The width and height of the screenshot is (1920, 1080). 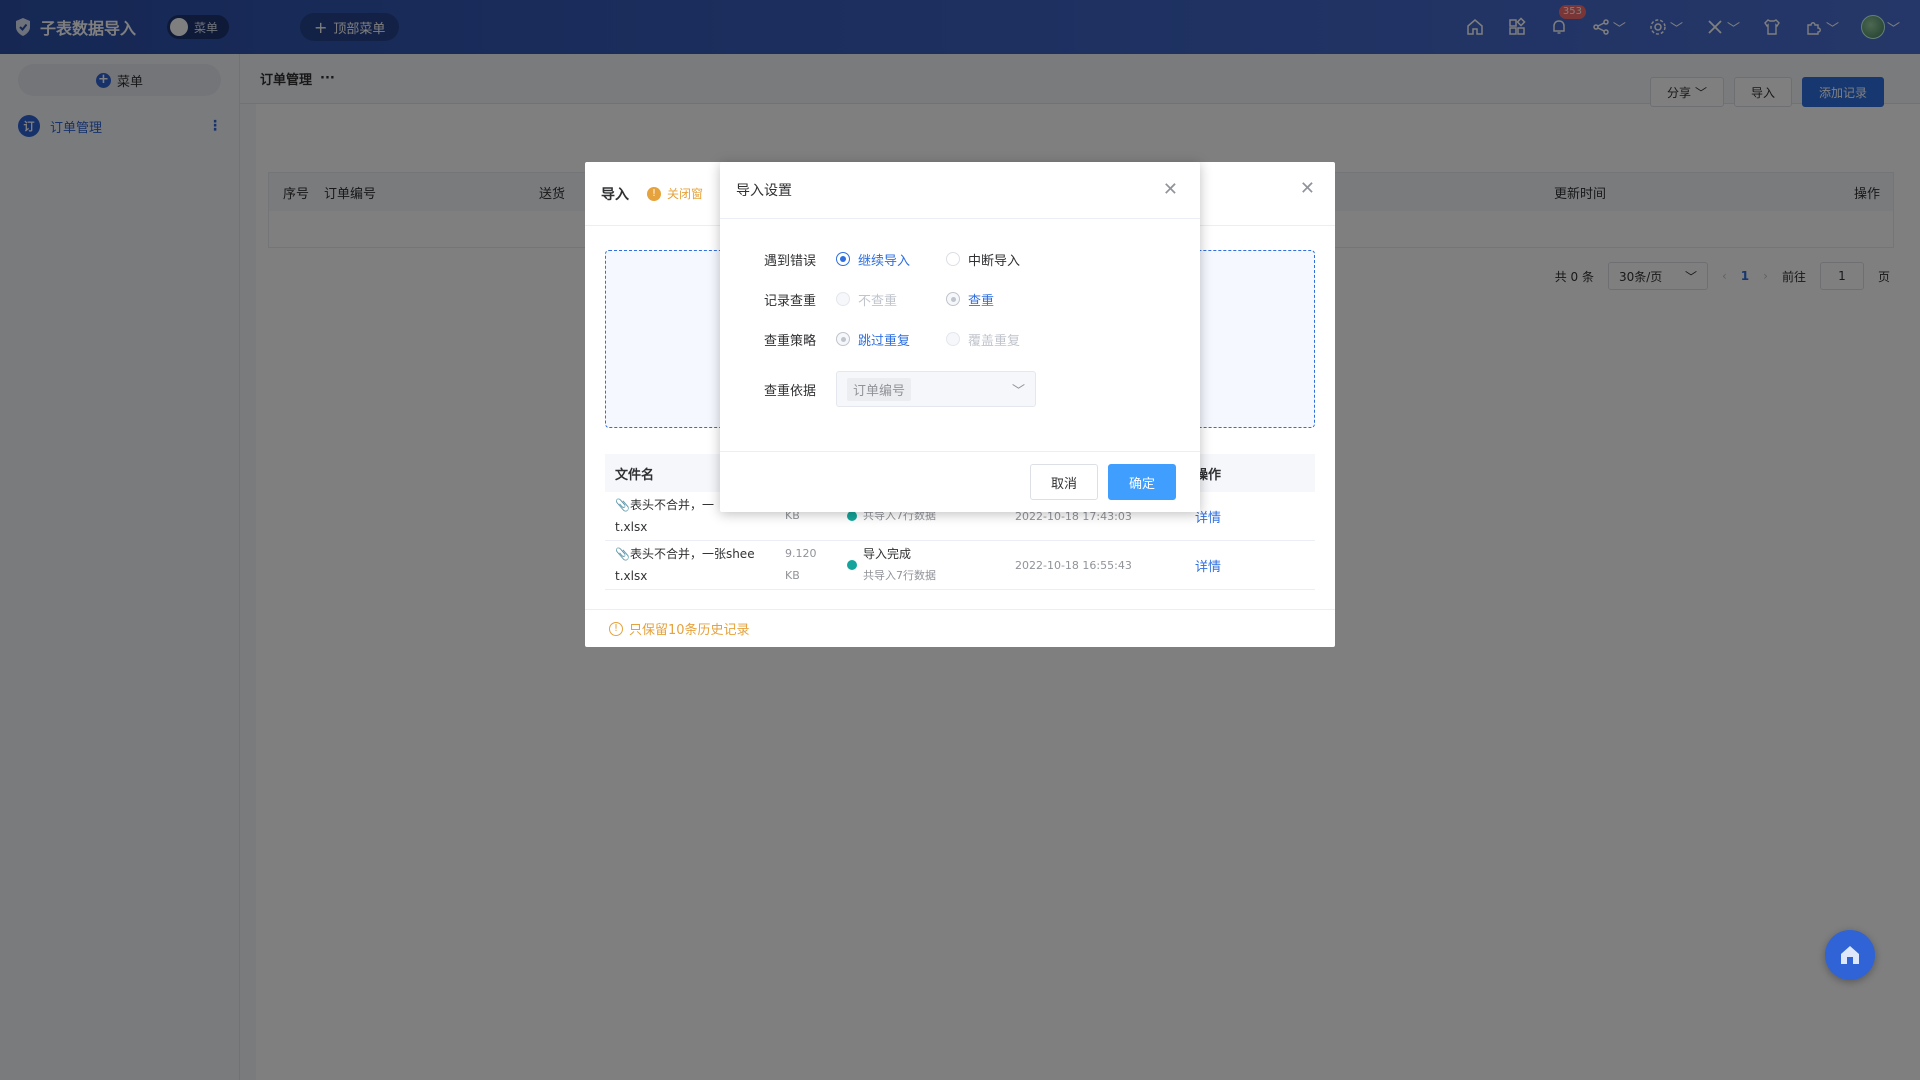 I want to click on radio-label: 跳过重复, so click(x=884, y=341).